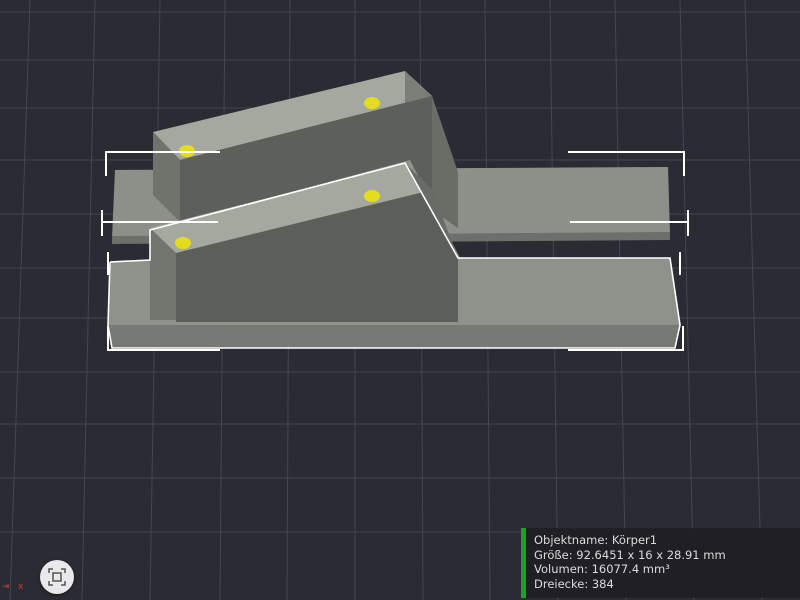 Image resolution: width=800 pixels, height=600 pixels. I want to click on object-volume: Volumen: 16077.4 mm³, so click(602, 569).